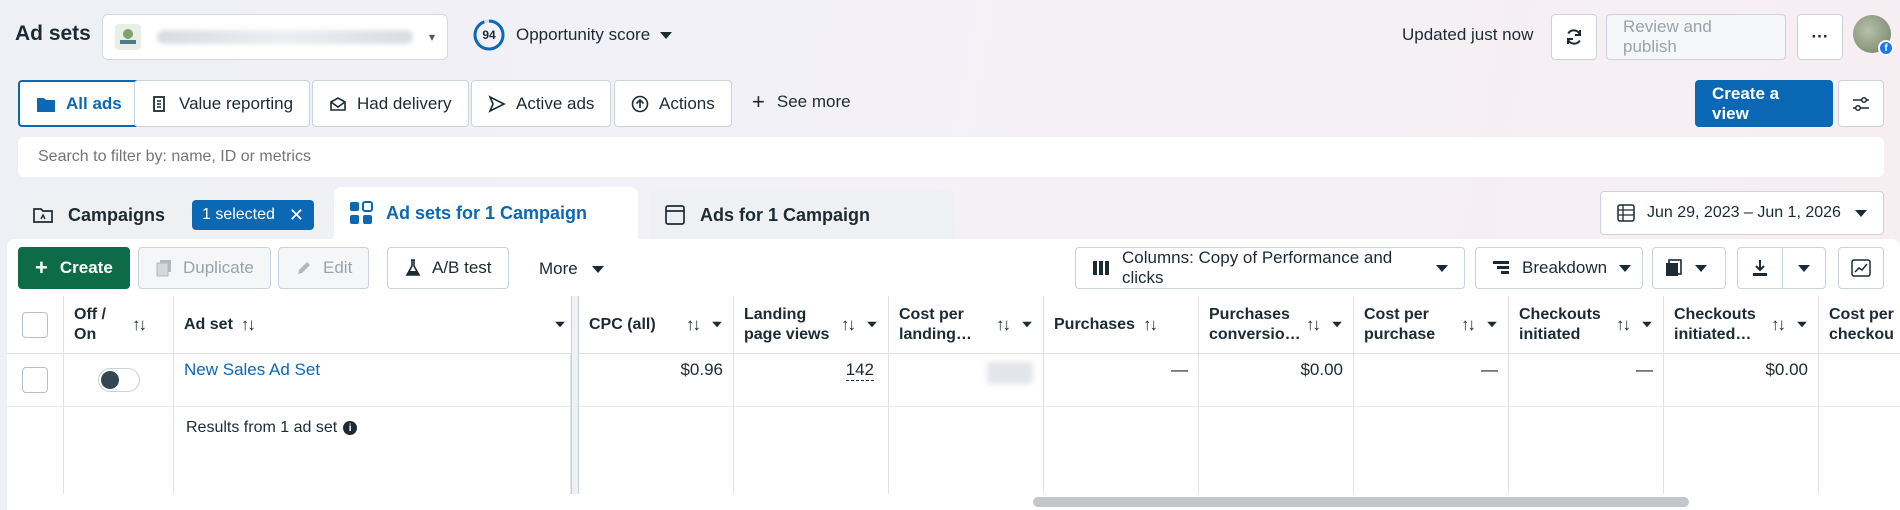 Image resolution: width=1900 pixels, height=510 pixels. What do you see at coordinates (324, 268) in the screenshot?
I see `edit-button: Edit` at bounding box center [324, 268].